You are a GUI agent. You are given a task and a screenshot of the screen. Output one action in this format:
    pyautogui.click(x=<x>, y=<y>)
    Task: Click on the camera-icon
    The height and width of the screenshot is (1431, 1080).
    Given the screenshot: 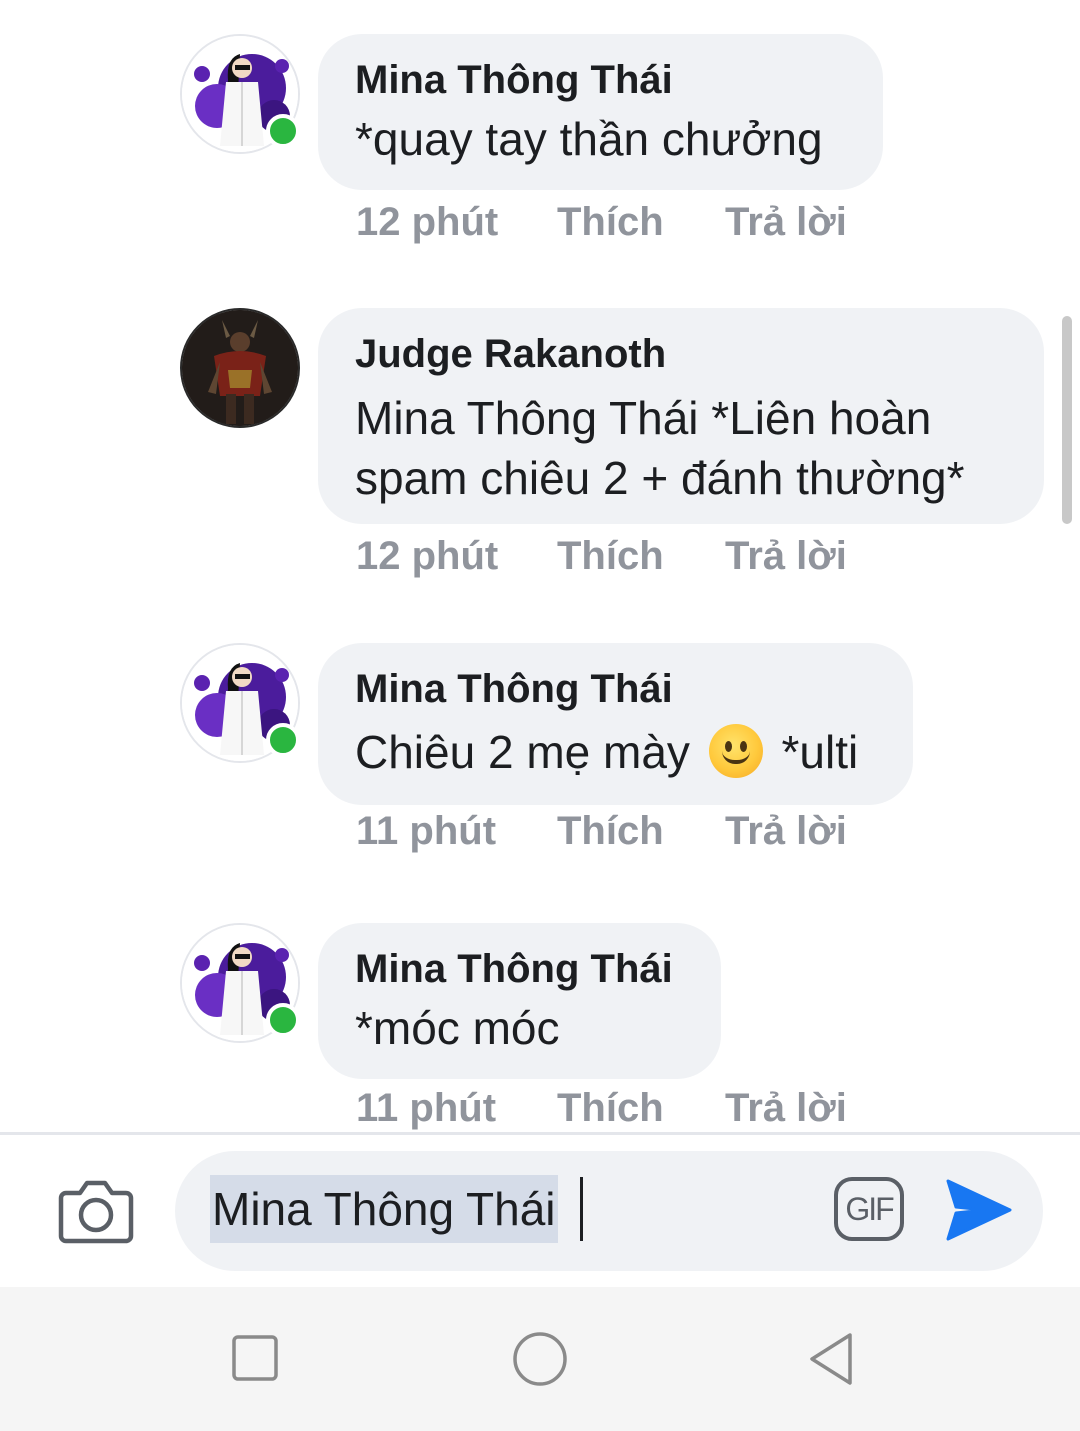 What is the action you would take?
    pyautogui.click(x=96, y=1211)
    